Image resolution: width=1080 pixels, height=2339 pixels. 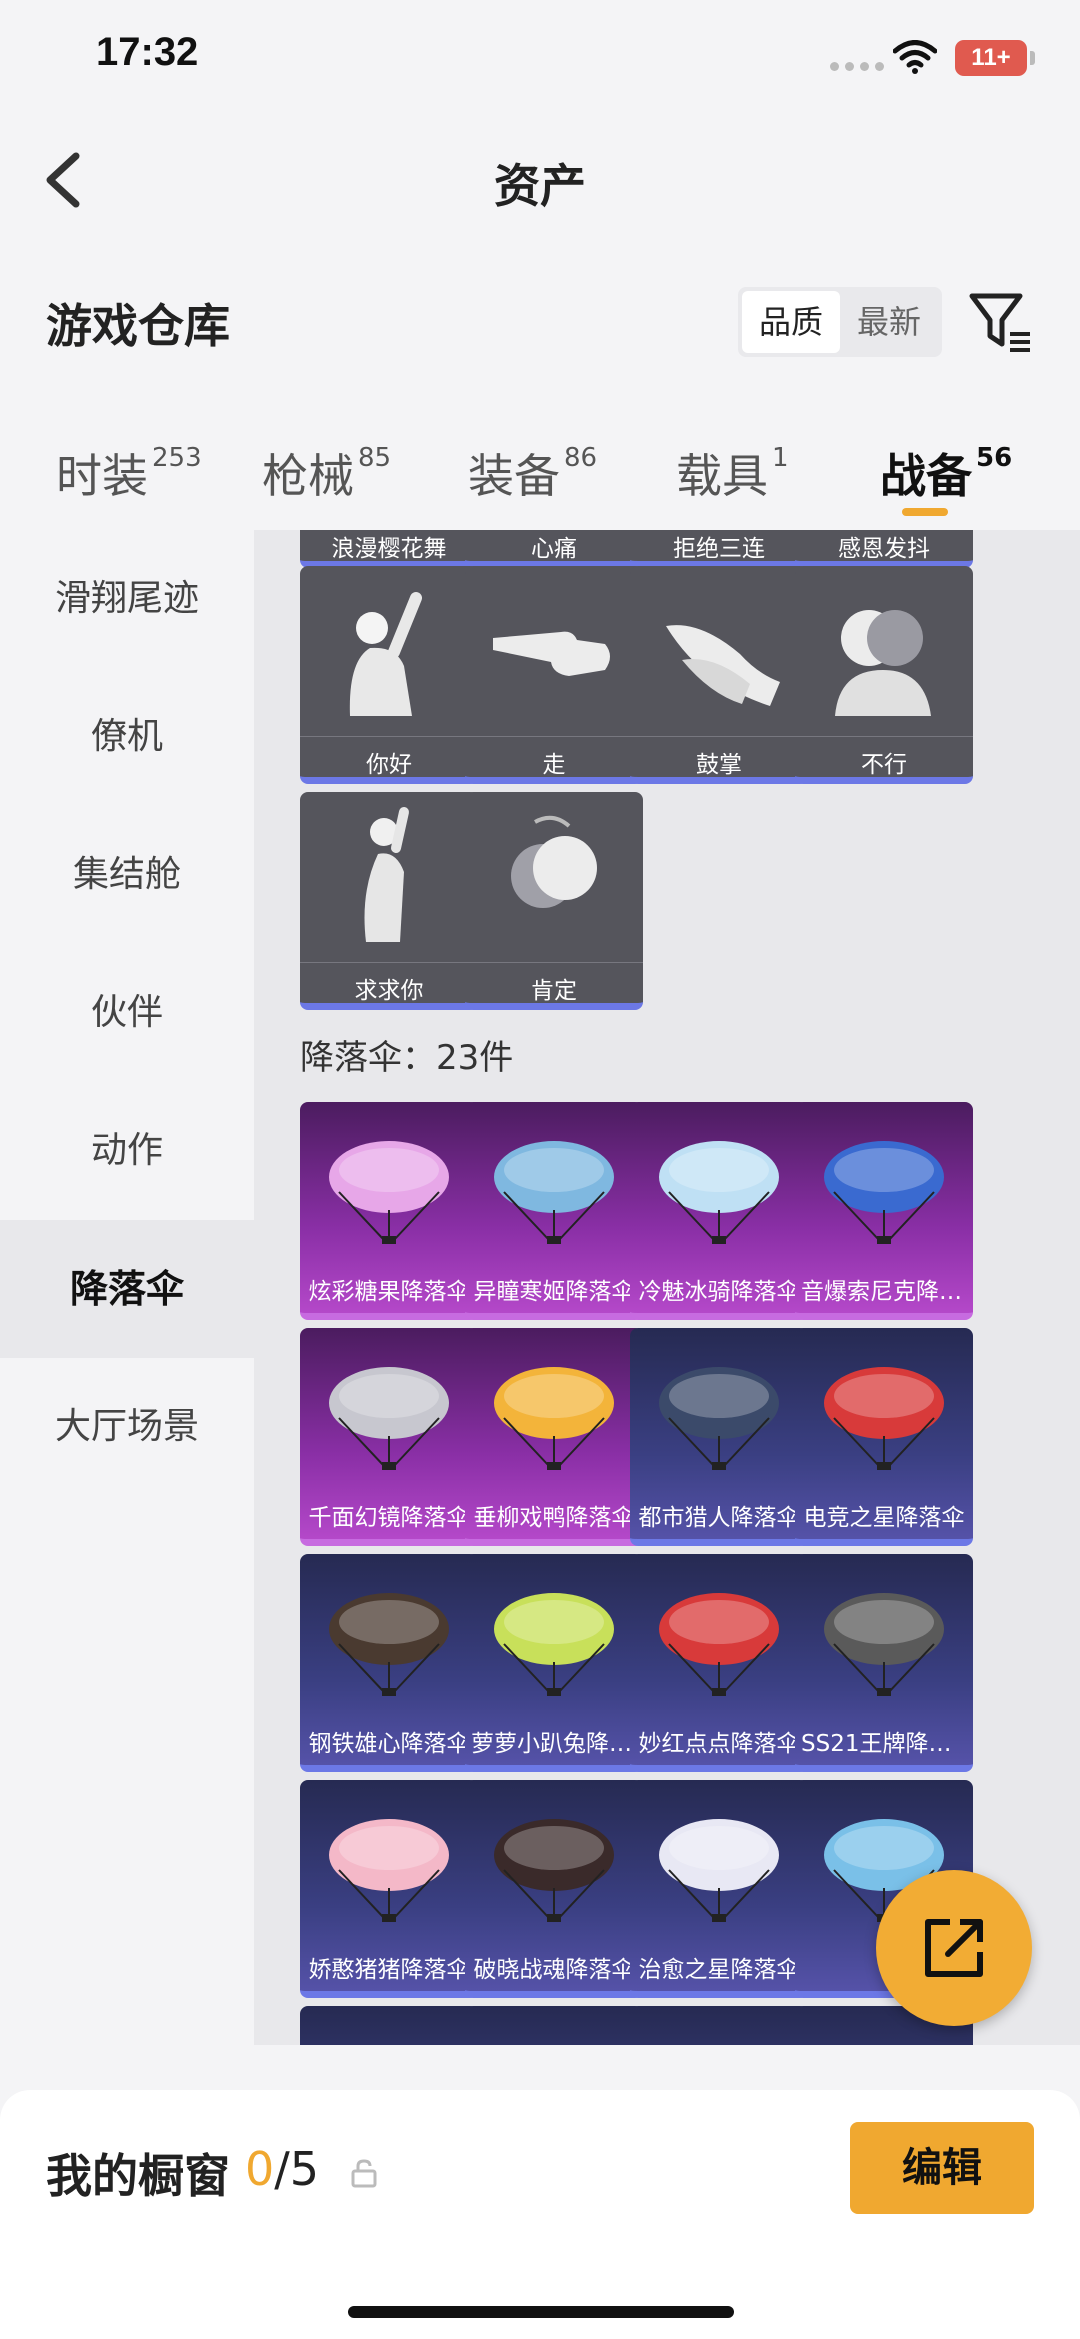 What do you see at coordinates (260, 2169) in the screenshot?
I see `showcase-current: 0` at bounding box center [260, 2169].